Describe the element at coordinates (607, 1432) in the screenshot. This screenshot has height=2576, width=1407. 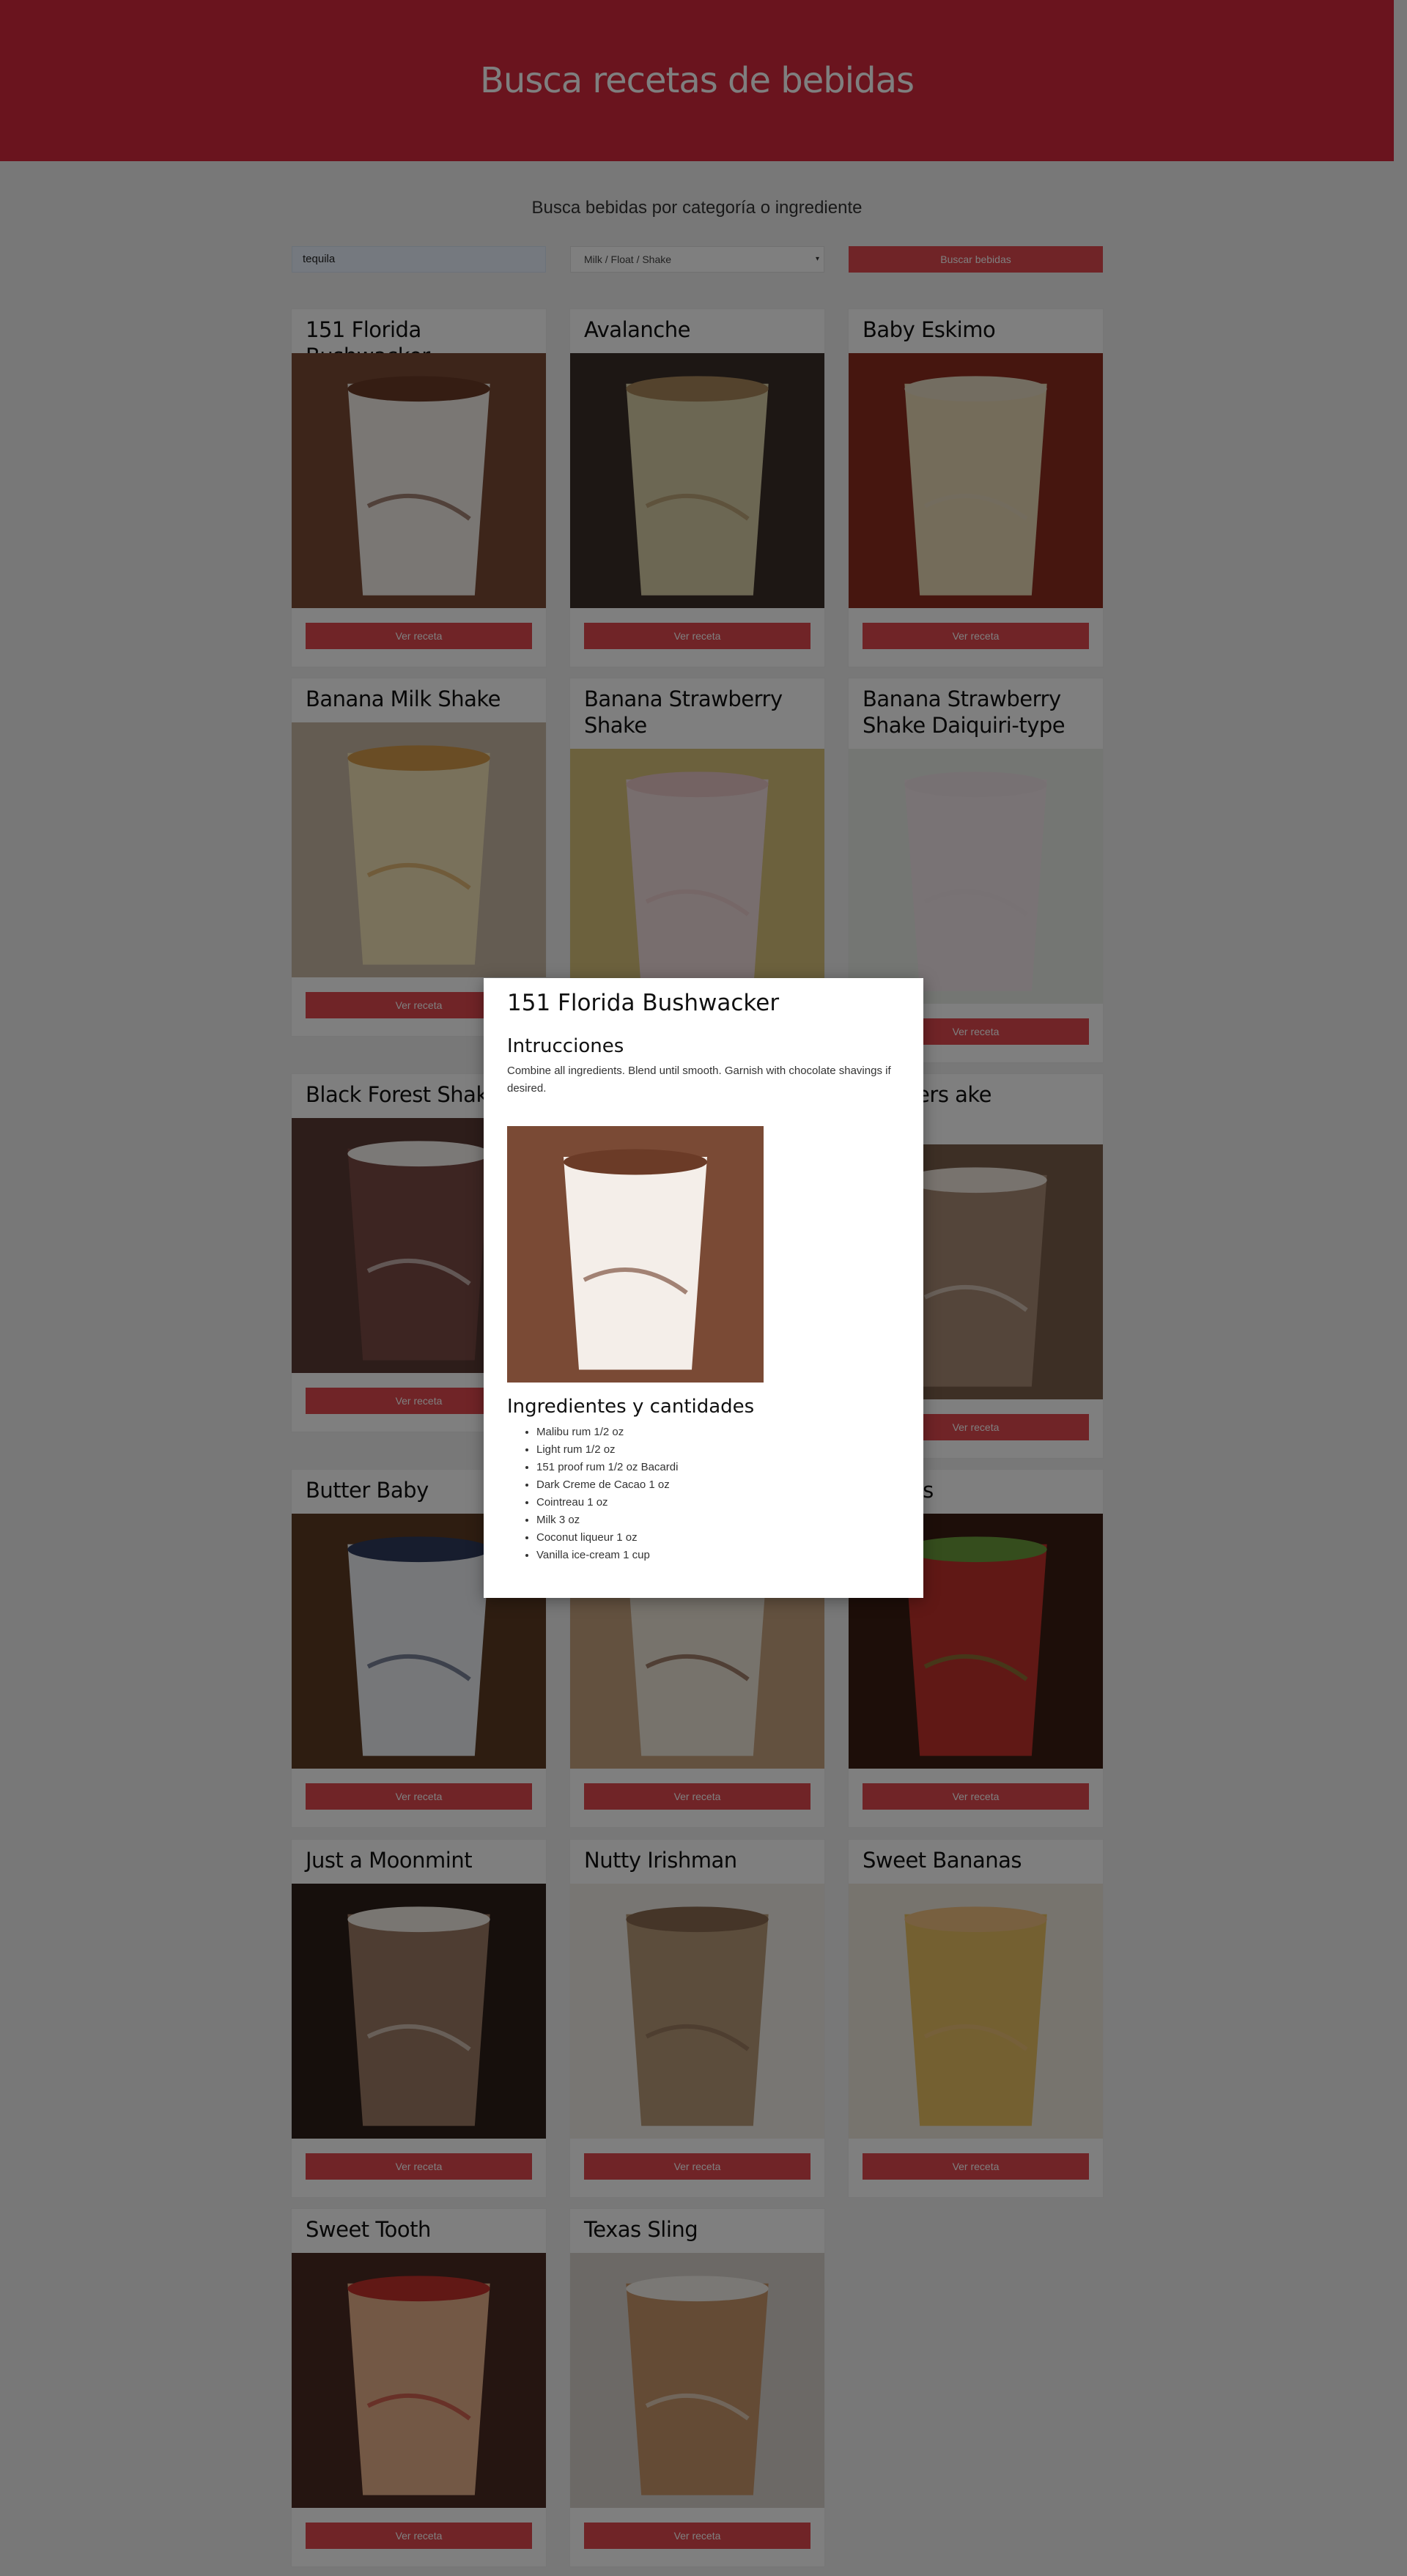
I see `ingredient-item: Malibu rum 1/2 oz` at that location.